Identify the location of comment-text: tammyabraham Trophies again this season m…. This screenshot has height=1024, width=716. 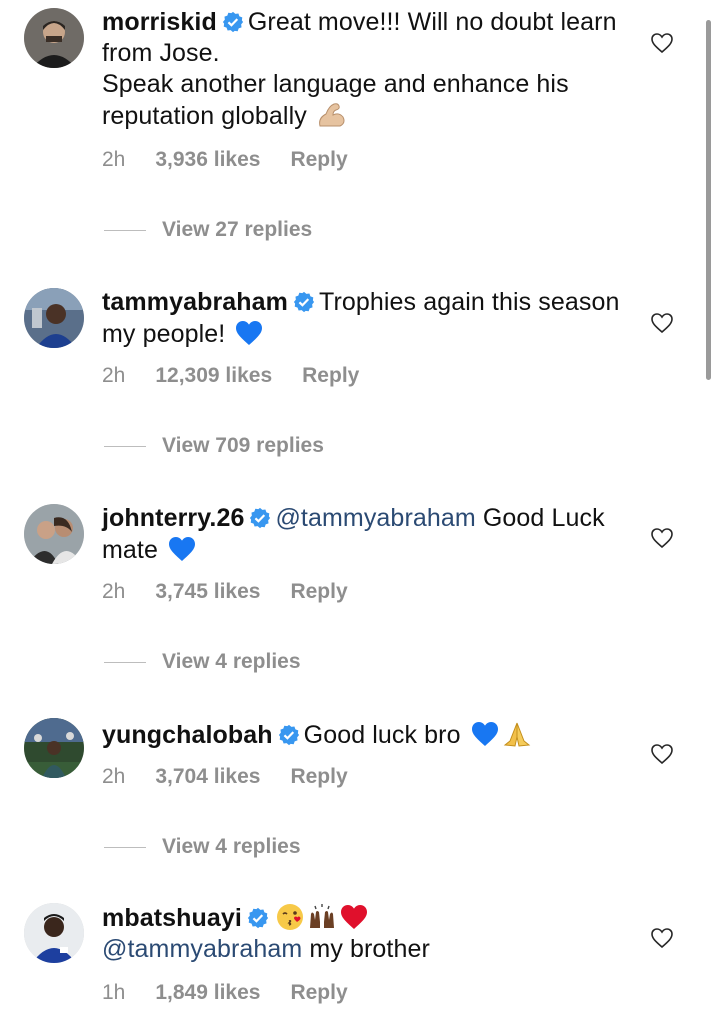
(362, 318).